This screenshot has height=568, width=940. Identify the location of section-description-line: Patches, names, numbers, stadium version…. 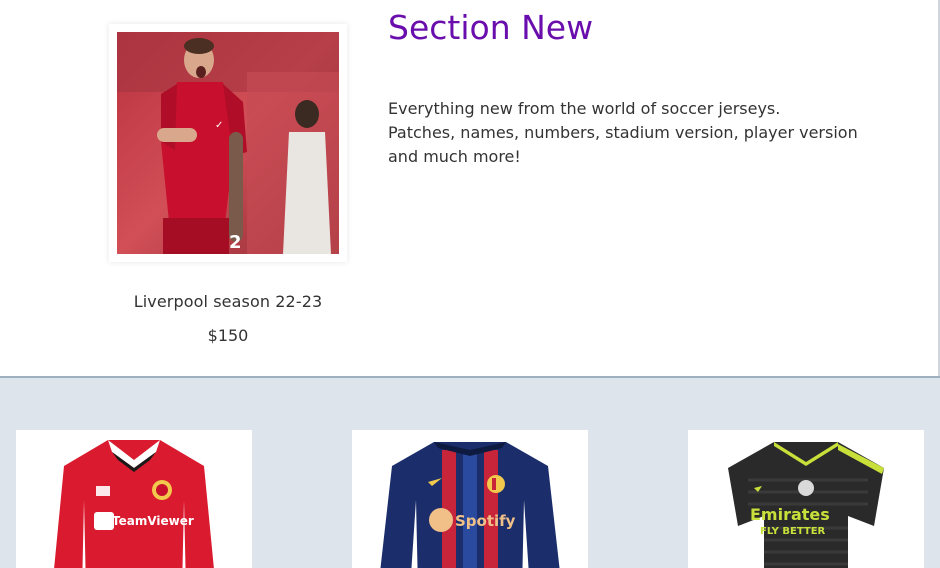
(623, 132).